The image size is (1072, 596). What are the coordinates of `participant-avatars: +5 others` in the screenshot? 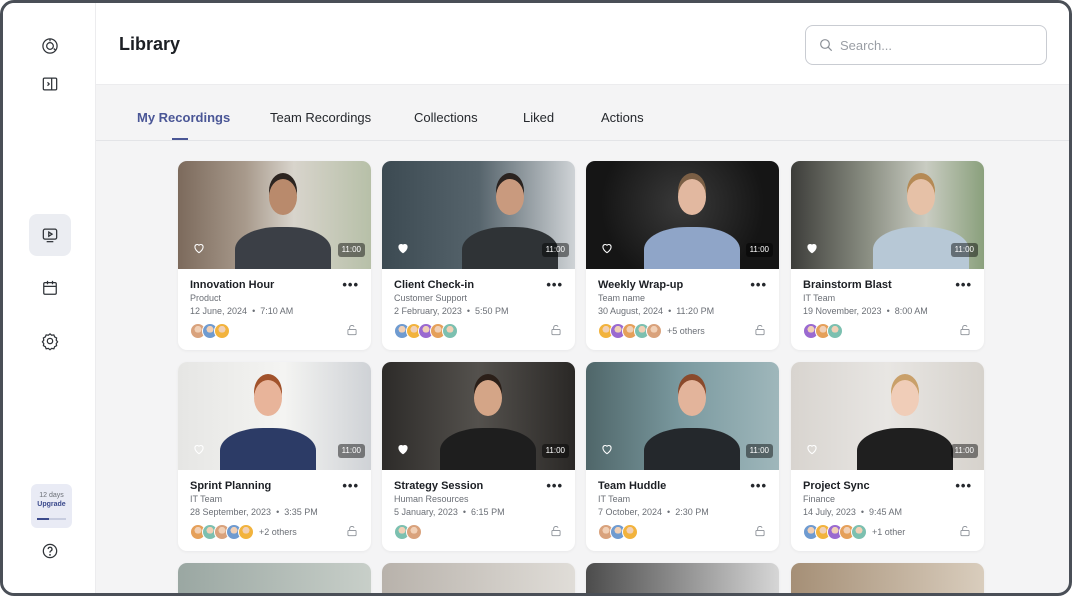 It's located at (651, 331).